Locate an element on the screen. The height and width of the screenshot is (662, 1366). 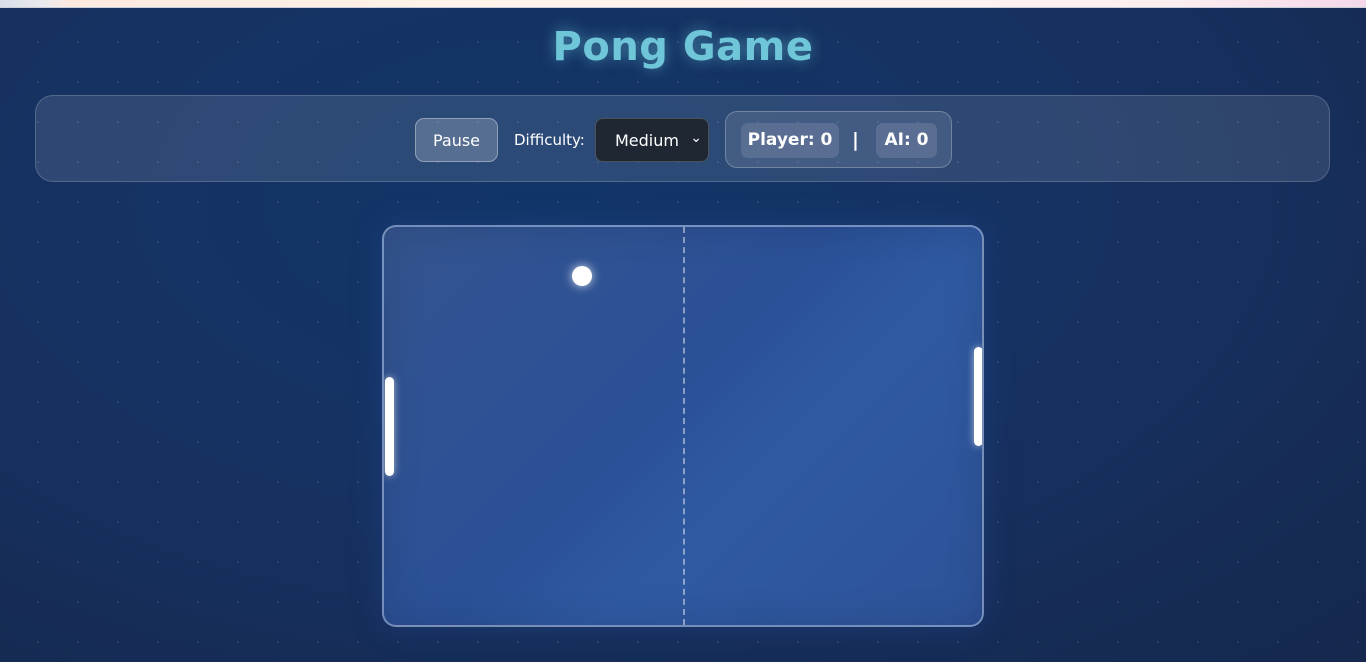
chevron-down-icon: ⌄ is located at coordinates (696, 138).